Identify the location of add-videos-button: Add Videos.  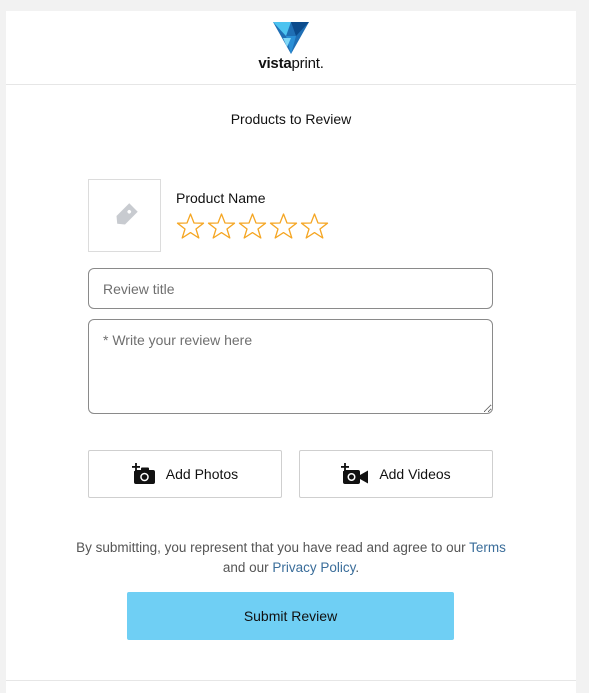
(396, 474).